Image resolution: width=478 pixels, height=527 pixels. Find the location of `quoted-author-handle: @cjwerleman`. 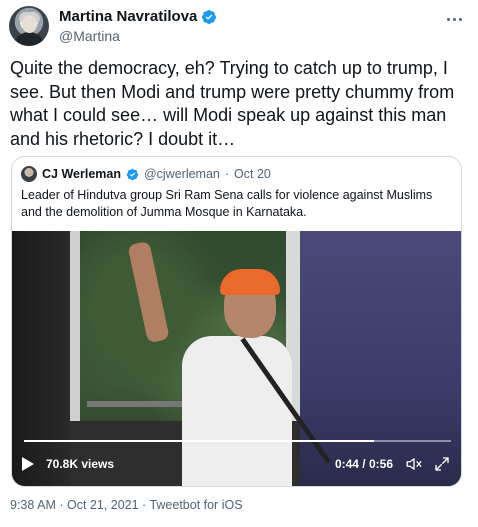

quoted-author-handle: @cjwerleman is located at coordinates (181, 174).